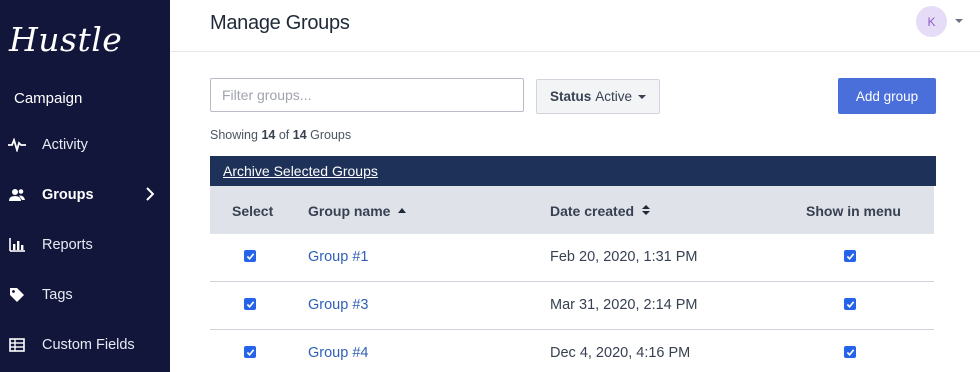 The height and width of the screenshot is (372, 980). I want to click on archive-selected-groups-link: Archive Selected Groups, so click(300, 171).